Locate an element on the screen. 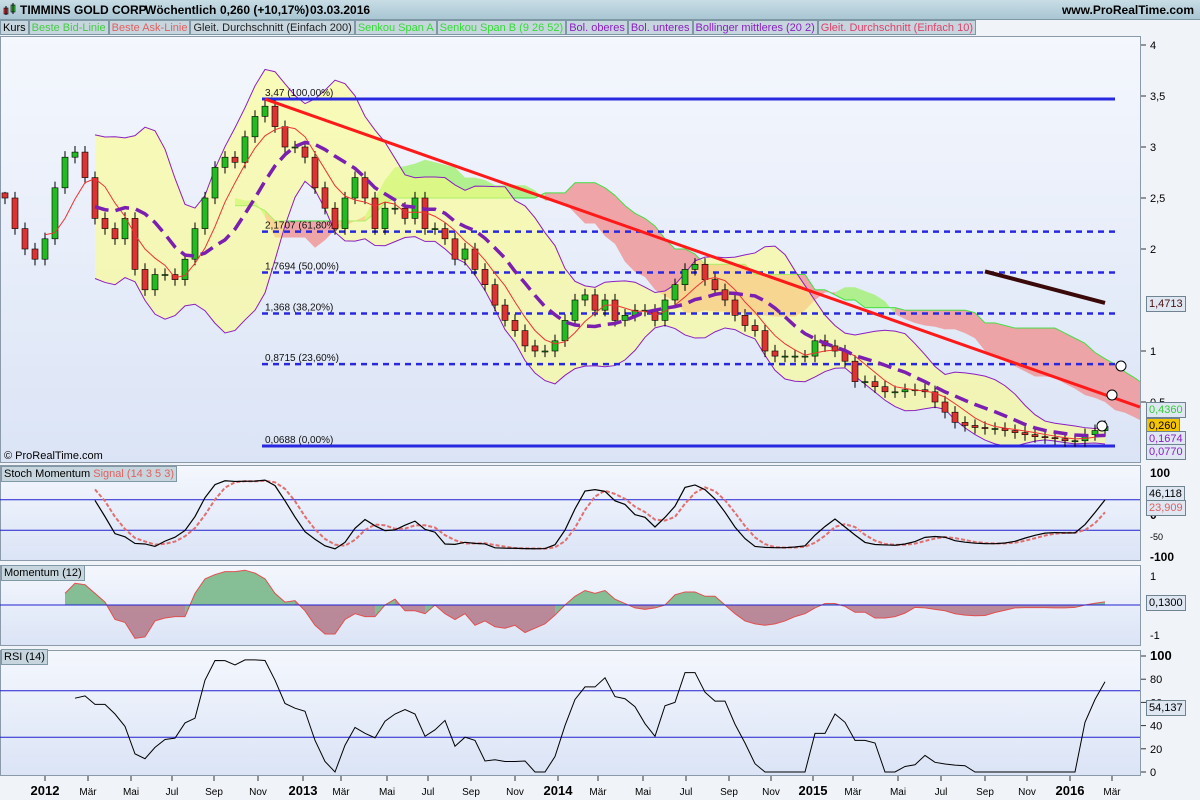 This screenshot has width=1200, height=800. fibonacci-level-label: 0,0688 (0,00%) is located at coordinates (299, 440).